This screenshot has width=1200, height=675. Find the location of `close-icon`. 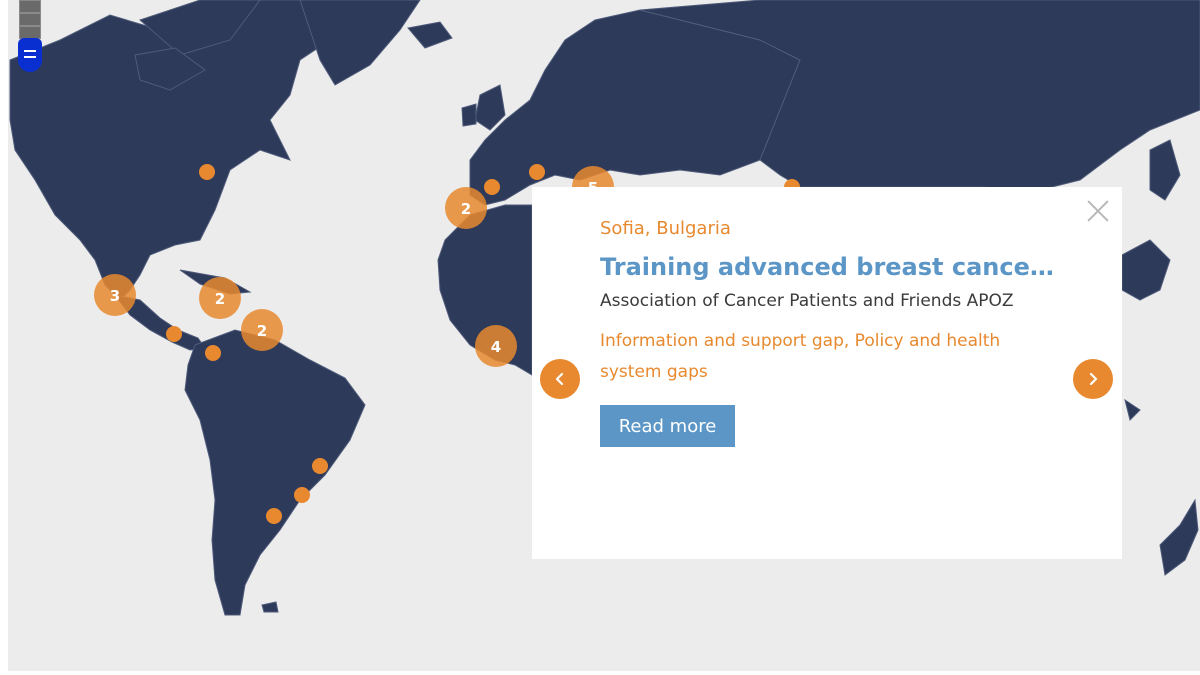

close-icon is located at coordinates (1098, 211).